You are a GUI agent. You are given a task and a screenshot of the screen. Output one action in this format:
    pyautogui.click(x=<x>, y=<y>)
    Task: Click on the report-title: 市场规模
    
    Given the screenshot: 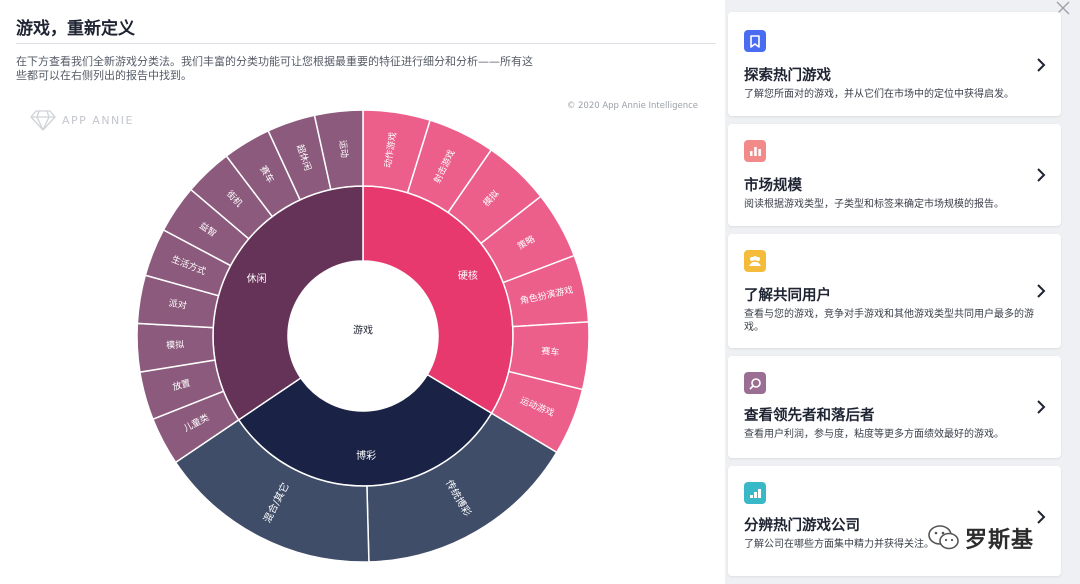 What is the action you would take?
    pyautogui.click(x=773, y=186)
    